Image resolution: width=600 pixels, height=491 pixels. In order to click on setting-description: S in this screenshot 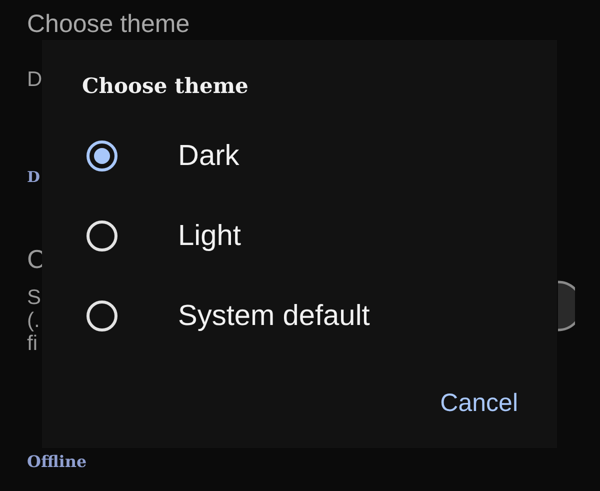, I will do `click(34, 297)`.